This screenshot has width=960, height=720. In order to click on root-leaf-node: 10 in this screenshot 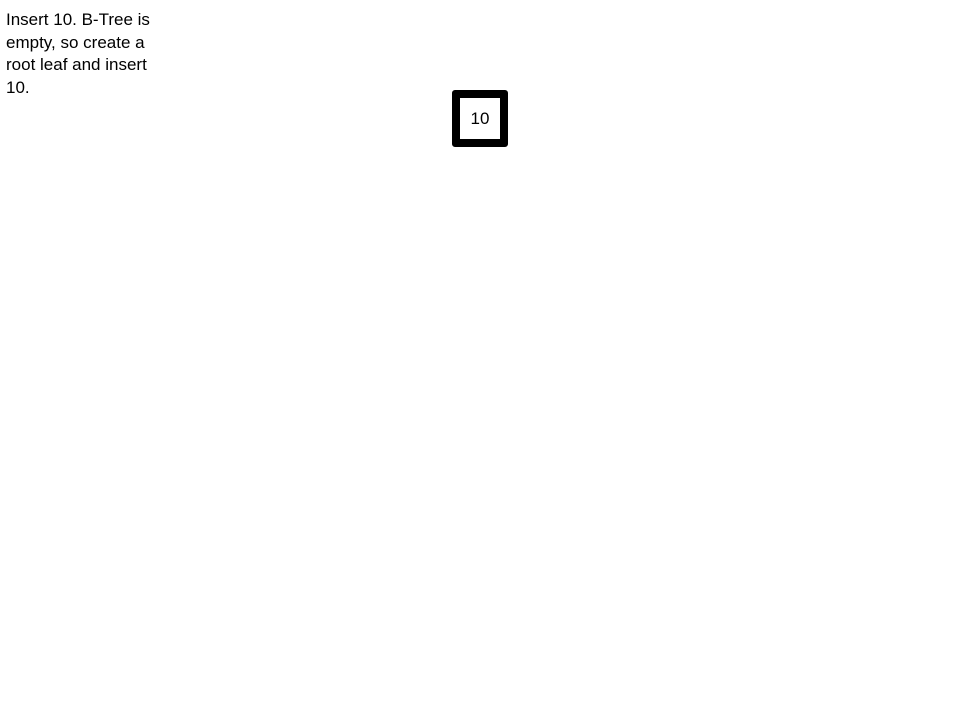, I will do `click(480, 118)`.